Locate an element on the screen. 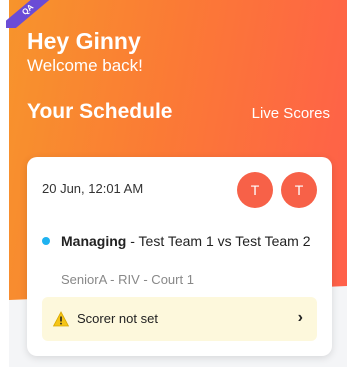 The width and height of the screenshot is (347, 367). scorer-status-row: Scorer not set › is located at coordinates (179, 319).